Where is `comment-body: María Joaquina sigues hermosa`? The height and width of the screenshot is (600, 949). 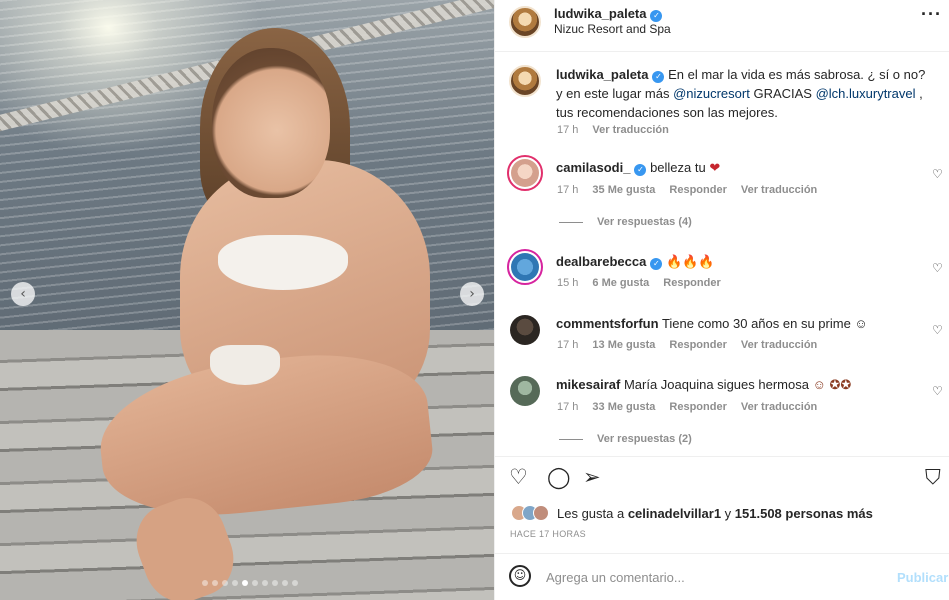
comment-body: María Joaquina sigues hermosa is located at coordinates (716, 384).